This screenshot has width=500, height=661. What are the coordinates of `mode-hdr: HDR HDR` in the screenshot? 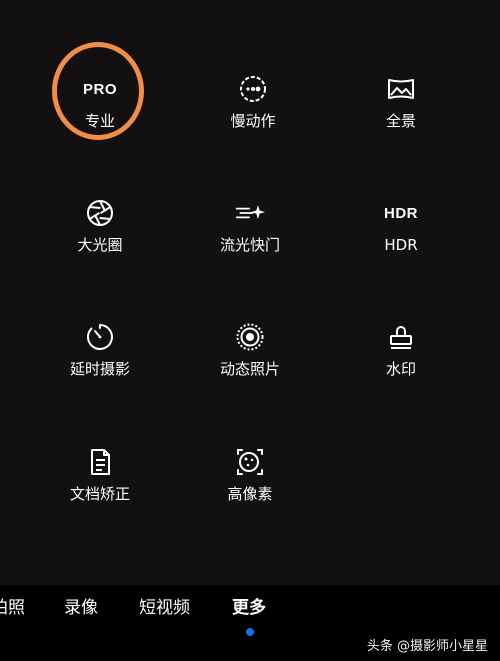 It's located at (401, 241).